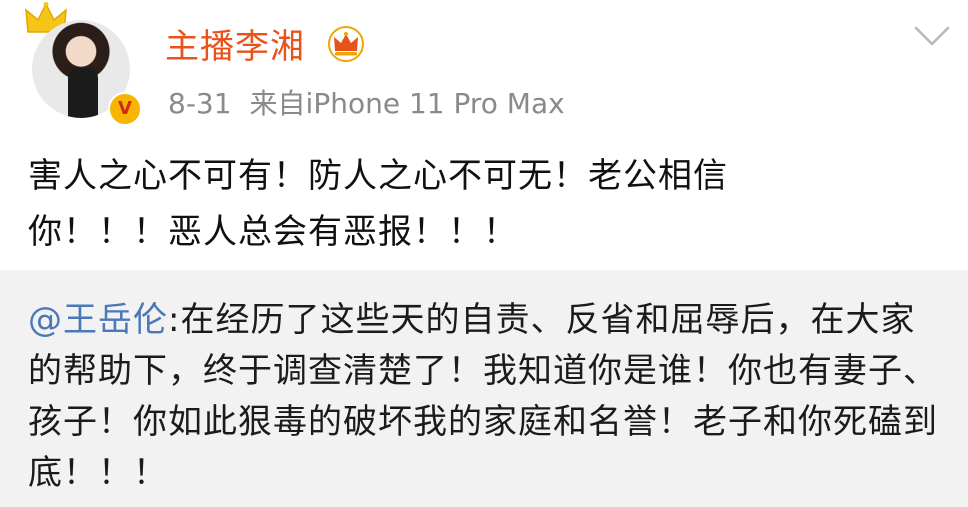  I want to click on verified-v-icon: V, so click(125, 109).